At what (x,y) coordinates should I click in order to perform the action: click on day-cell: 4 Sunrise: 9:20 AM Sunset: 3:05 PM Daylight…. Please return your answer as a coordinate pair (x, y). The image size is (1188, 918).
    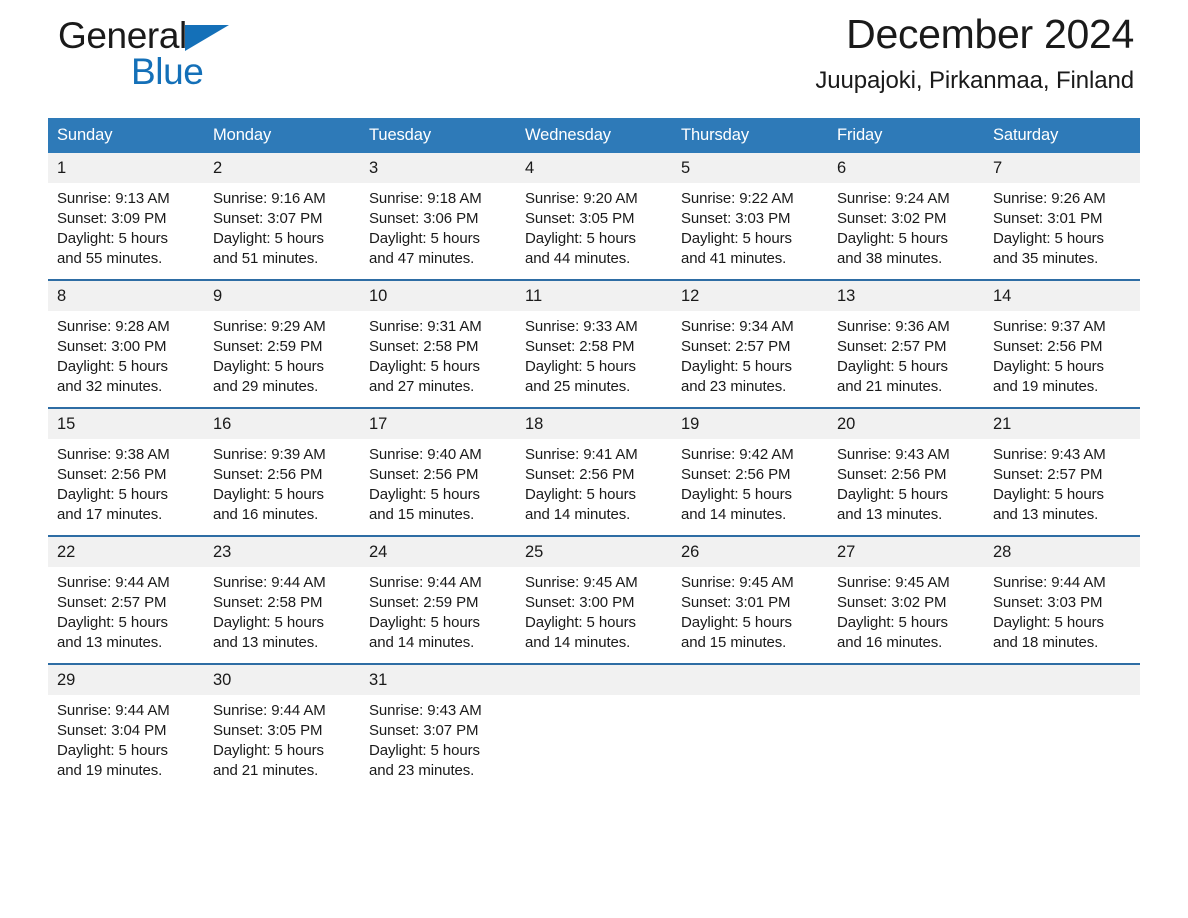
    Looking at the image, I should click on (594, 210).